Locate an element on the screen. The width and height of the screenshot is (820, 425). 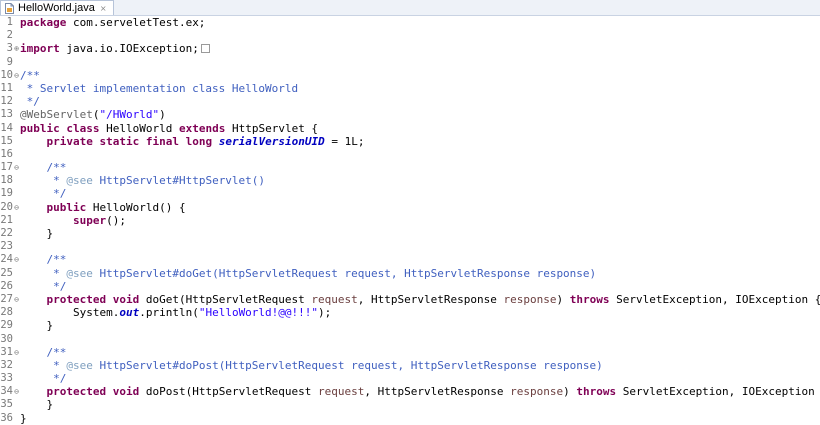
code-line: 16 is located at coordinates (410, 154).